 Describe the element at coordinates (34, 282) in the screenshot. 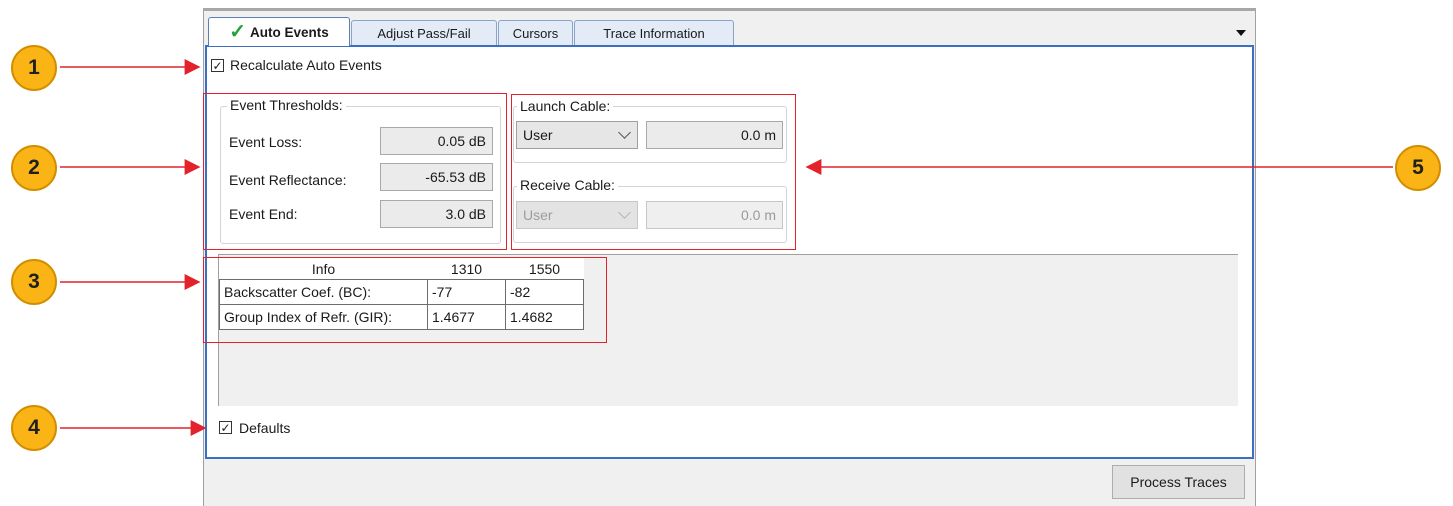

I see `callout-3: 3` at that location.